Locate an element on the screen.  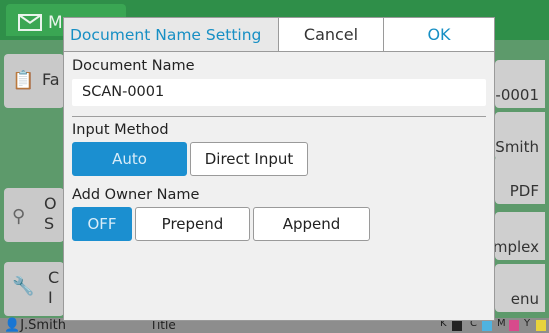
ink-label-y: Y is located at coordinates (527, 323).